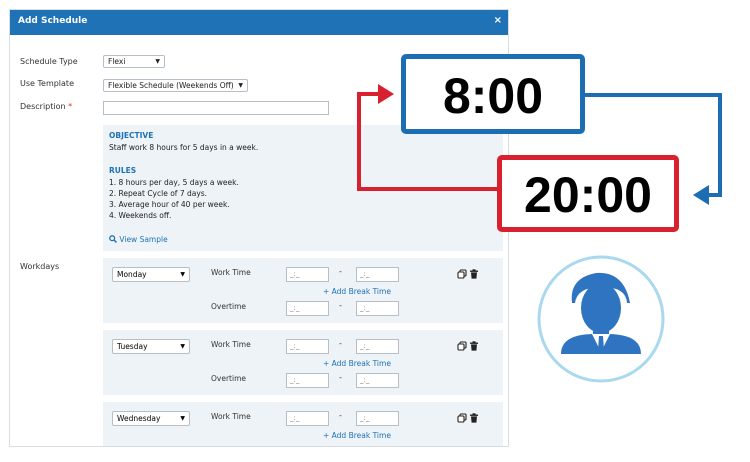 The width and height of the screenshot is (750, 462). I want to click on end-time-text: 20:00, so click(588, 195).